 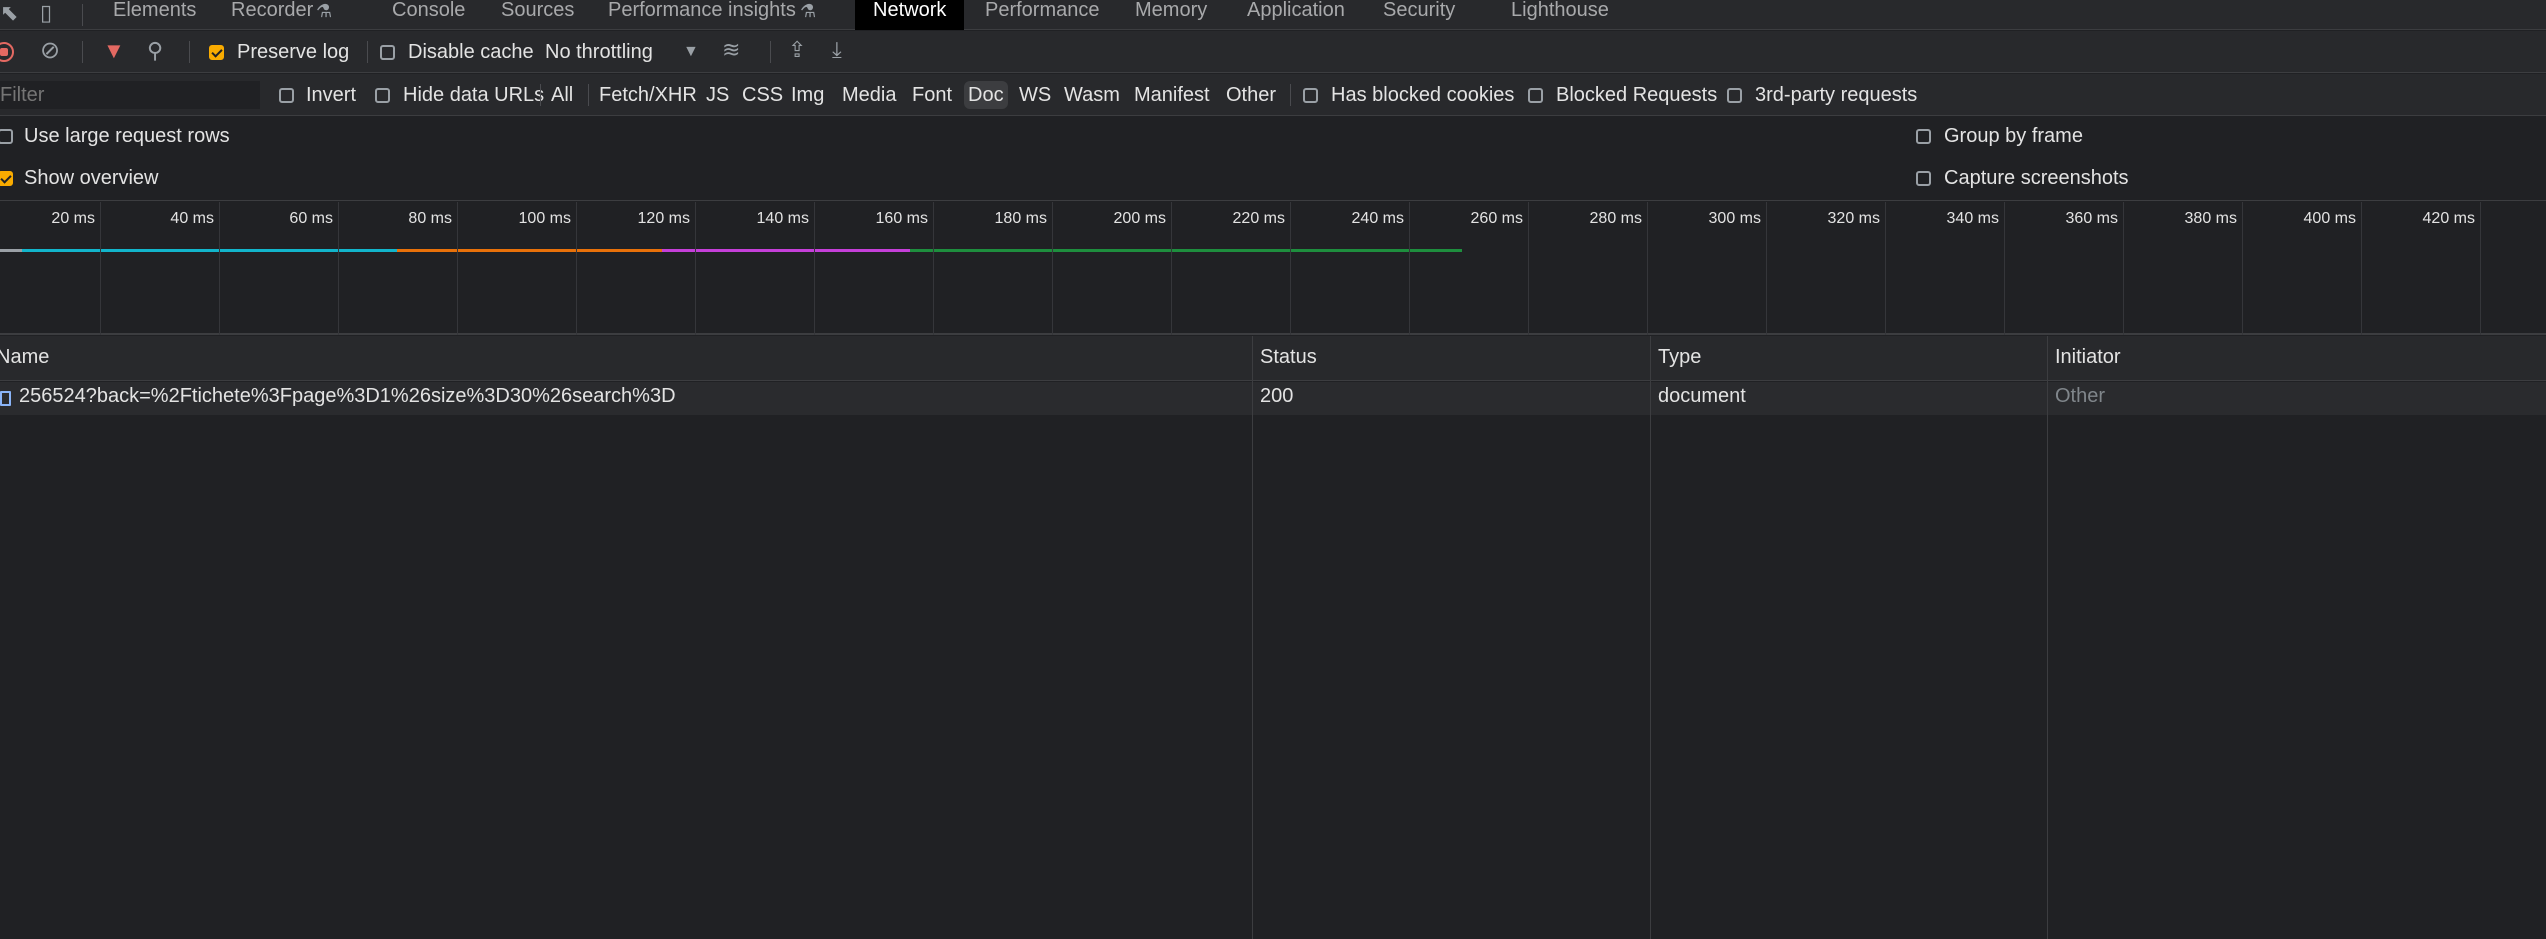 I want to click on show-overview-checkbox, so click(x=6, y=178).